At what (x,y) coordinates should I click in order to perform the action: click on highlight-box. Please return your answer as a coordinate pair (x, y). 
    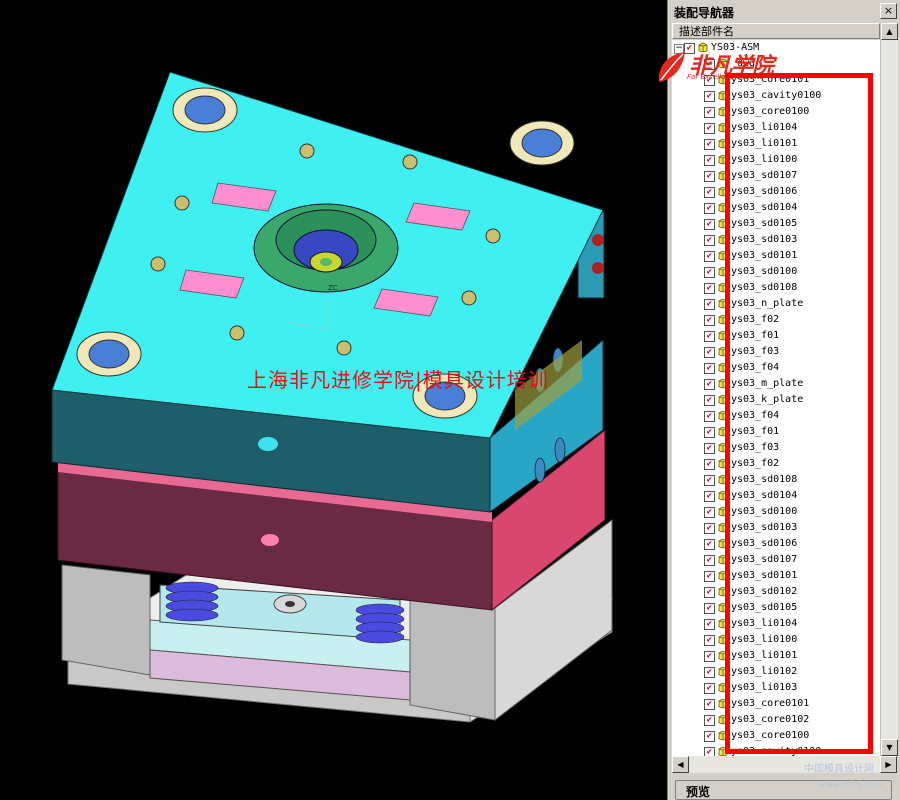
    Looking at the image, I should click on (799, 413).